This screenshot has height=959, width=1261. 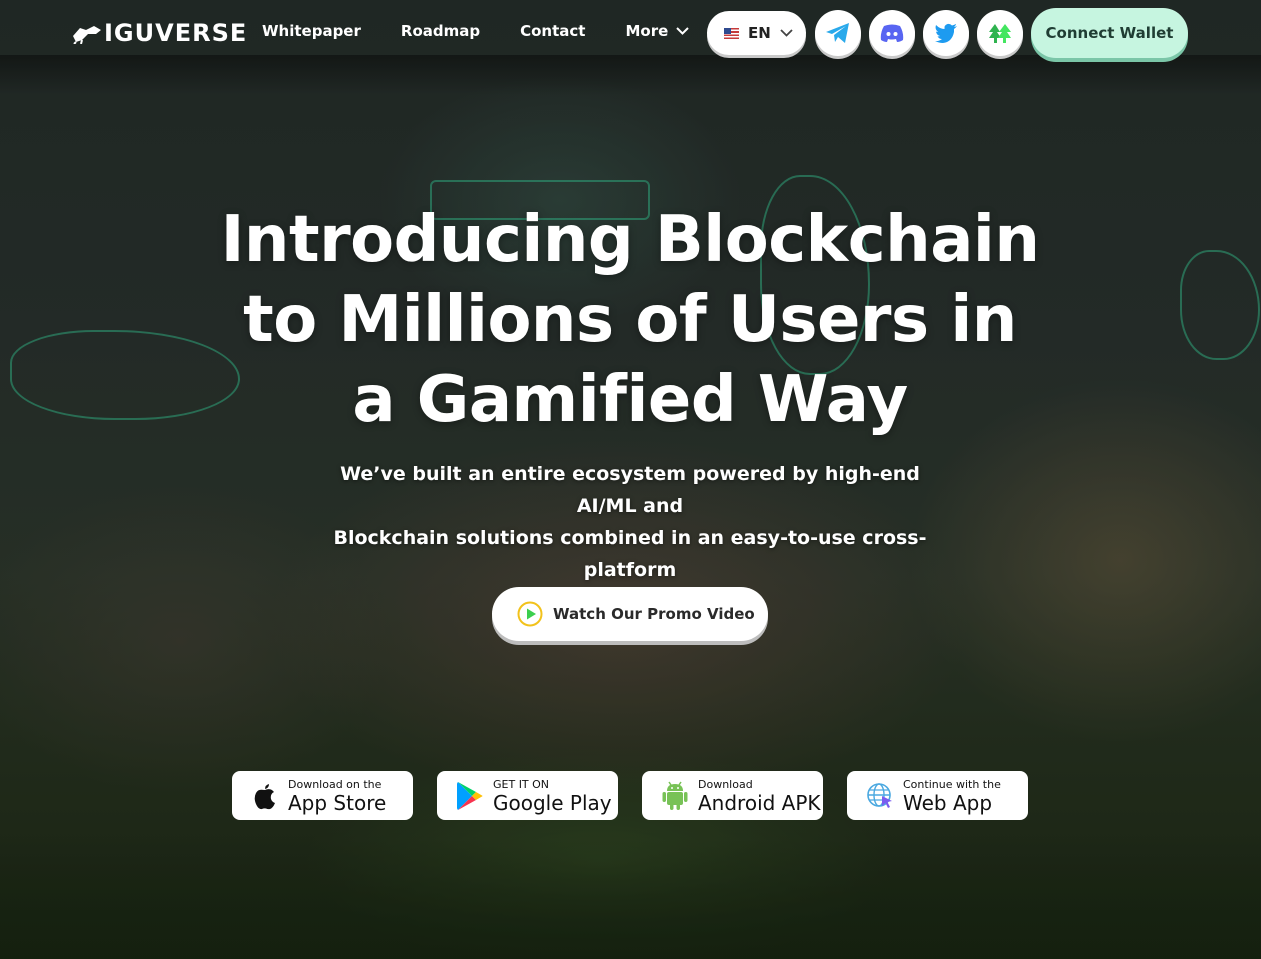 I want to click on headline-line: to Millions of Users in, so click(x=630, y=320).